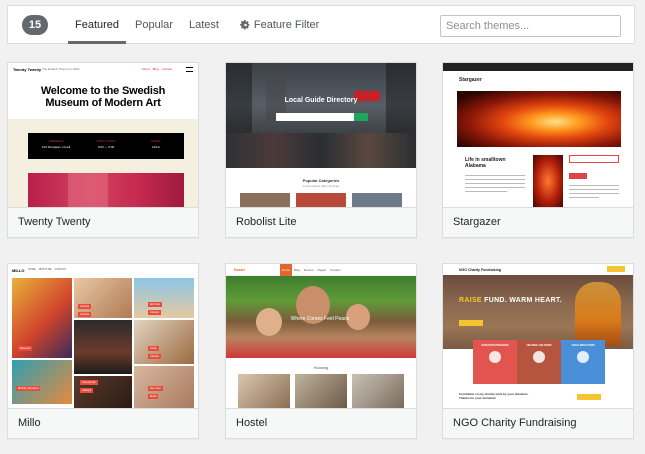 The image size is (645, 454). Describe the element at coordinates (480, 270) in the screenshot. I see `screenshot-site-title: NGO Charity Fundraising` at that location.